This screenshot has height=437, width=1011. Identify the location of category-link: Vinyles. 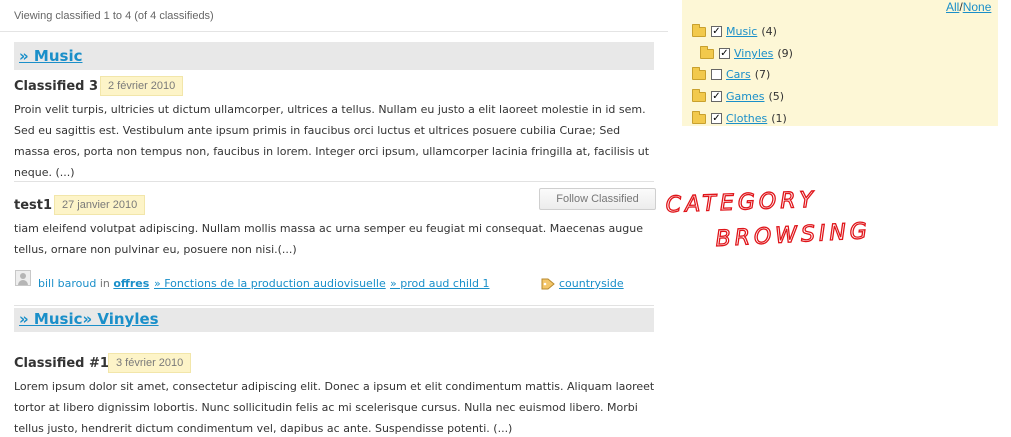
(753, 53).